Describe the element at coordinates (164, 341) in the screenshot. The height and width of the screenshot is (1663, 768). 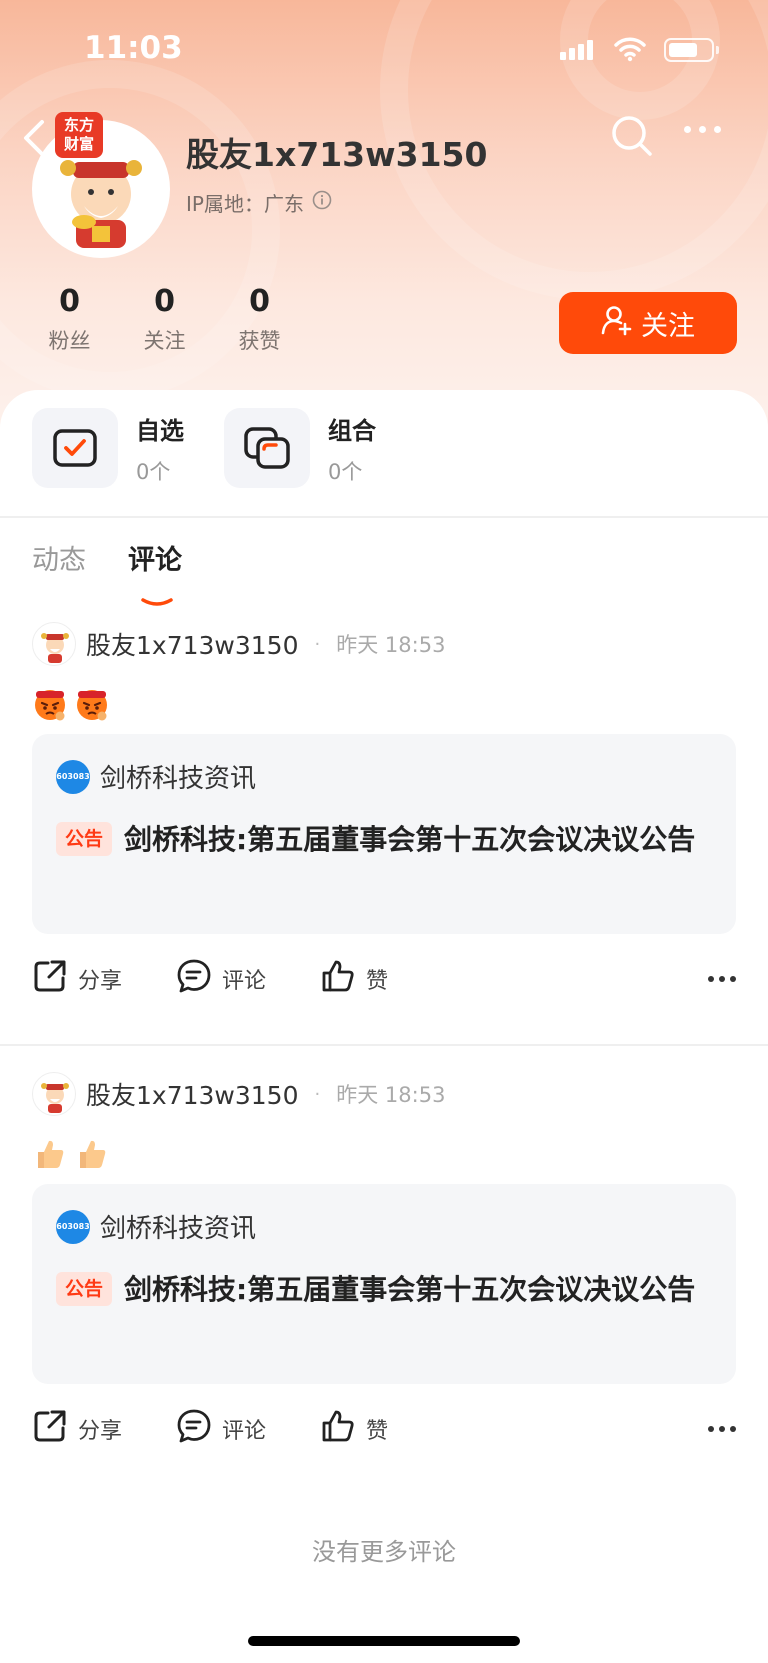
I see `stat-following-label: 关注` at that location.